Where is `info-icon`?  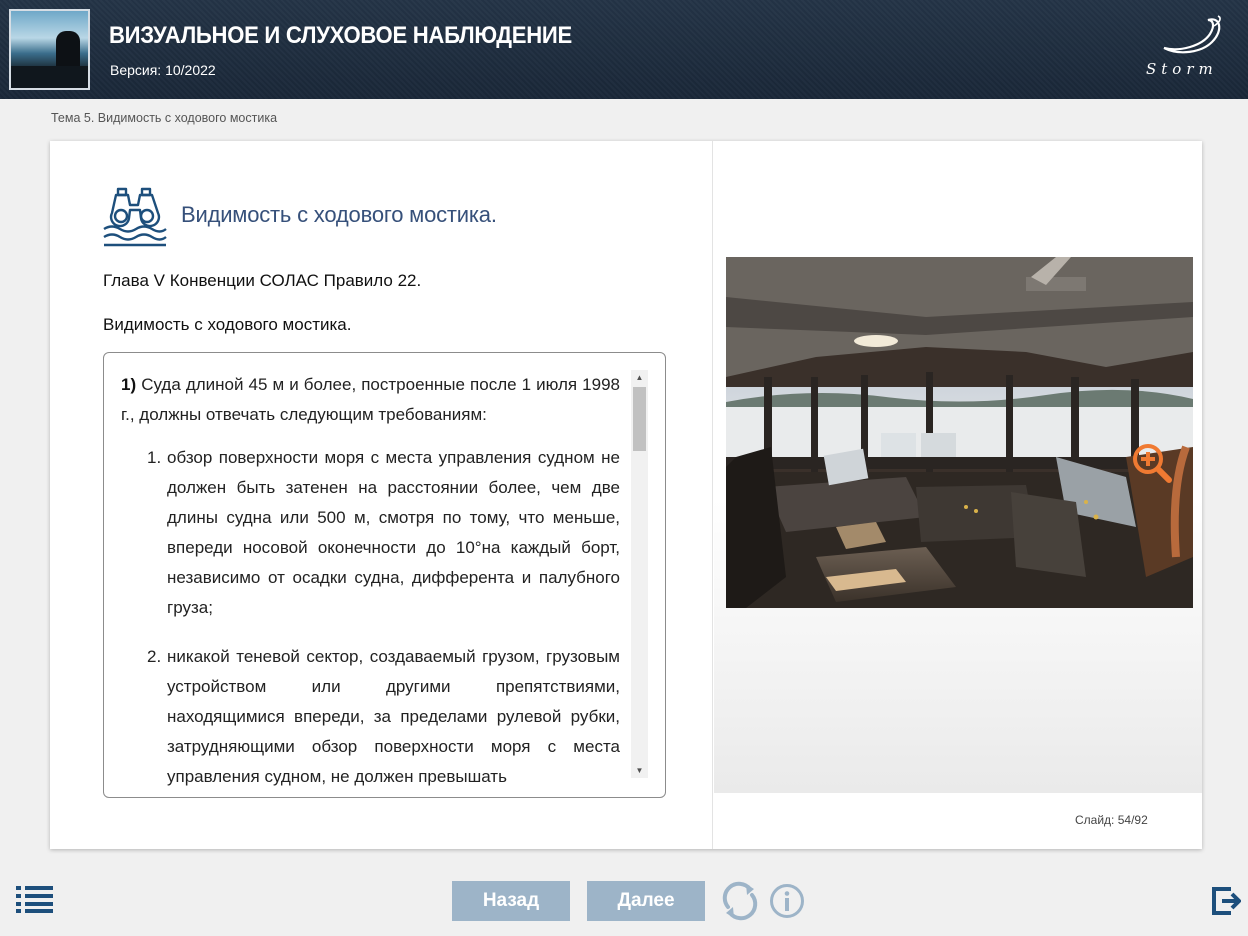 info-icon is located at coordinates (787, 901).